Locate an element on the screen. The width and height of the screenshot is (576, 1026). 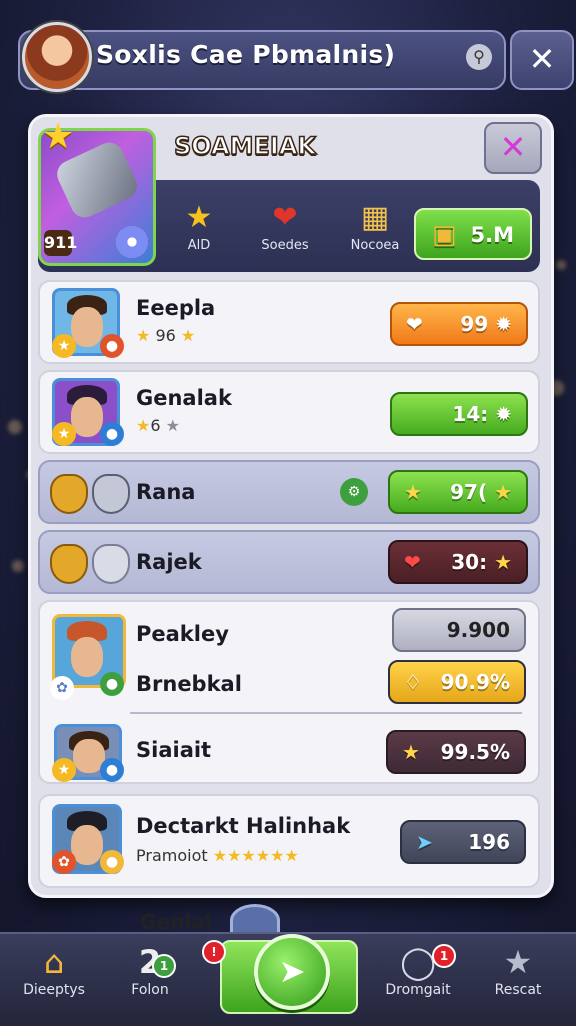
arrow-icon: ➤ is located at coordinates (292, 971).